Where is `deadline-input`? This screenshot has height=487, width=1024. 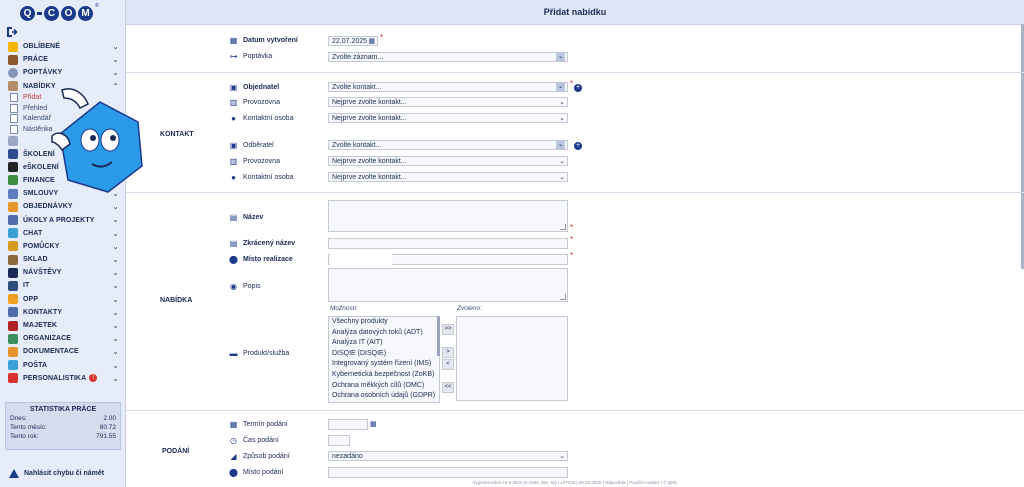 deadline-input is located at coordinates (348, 424).